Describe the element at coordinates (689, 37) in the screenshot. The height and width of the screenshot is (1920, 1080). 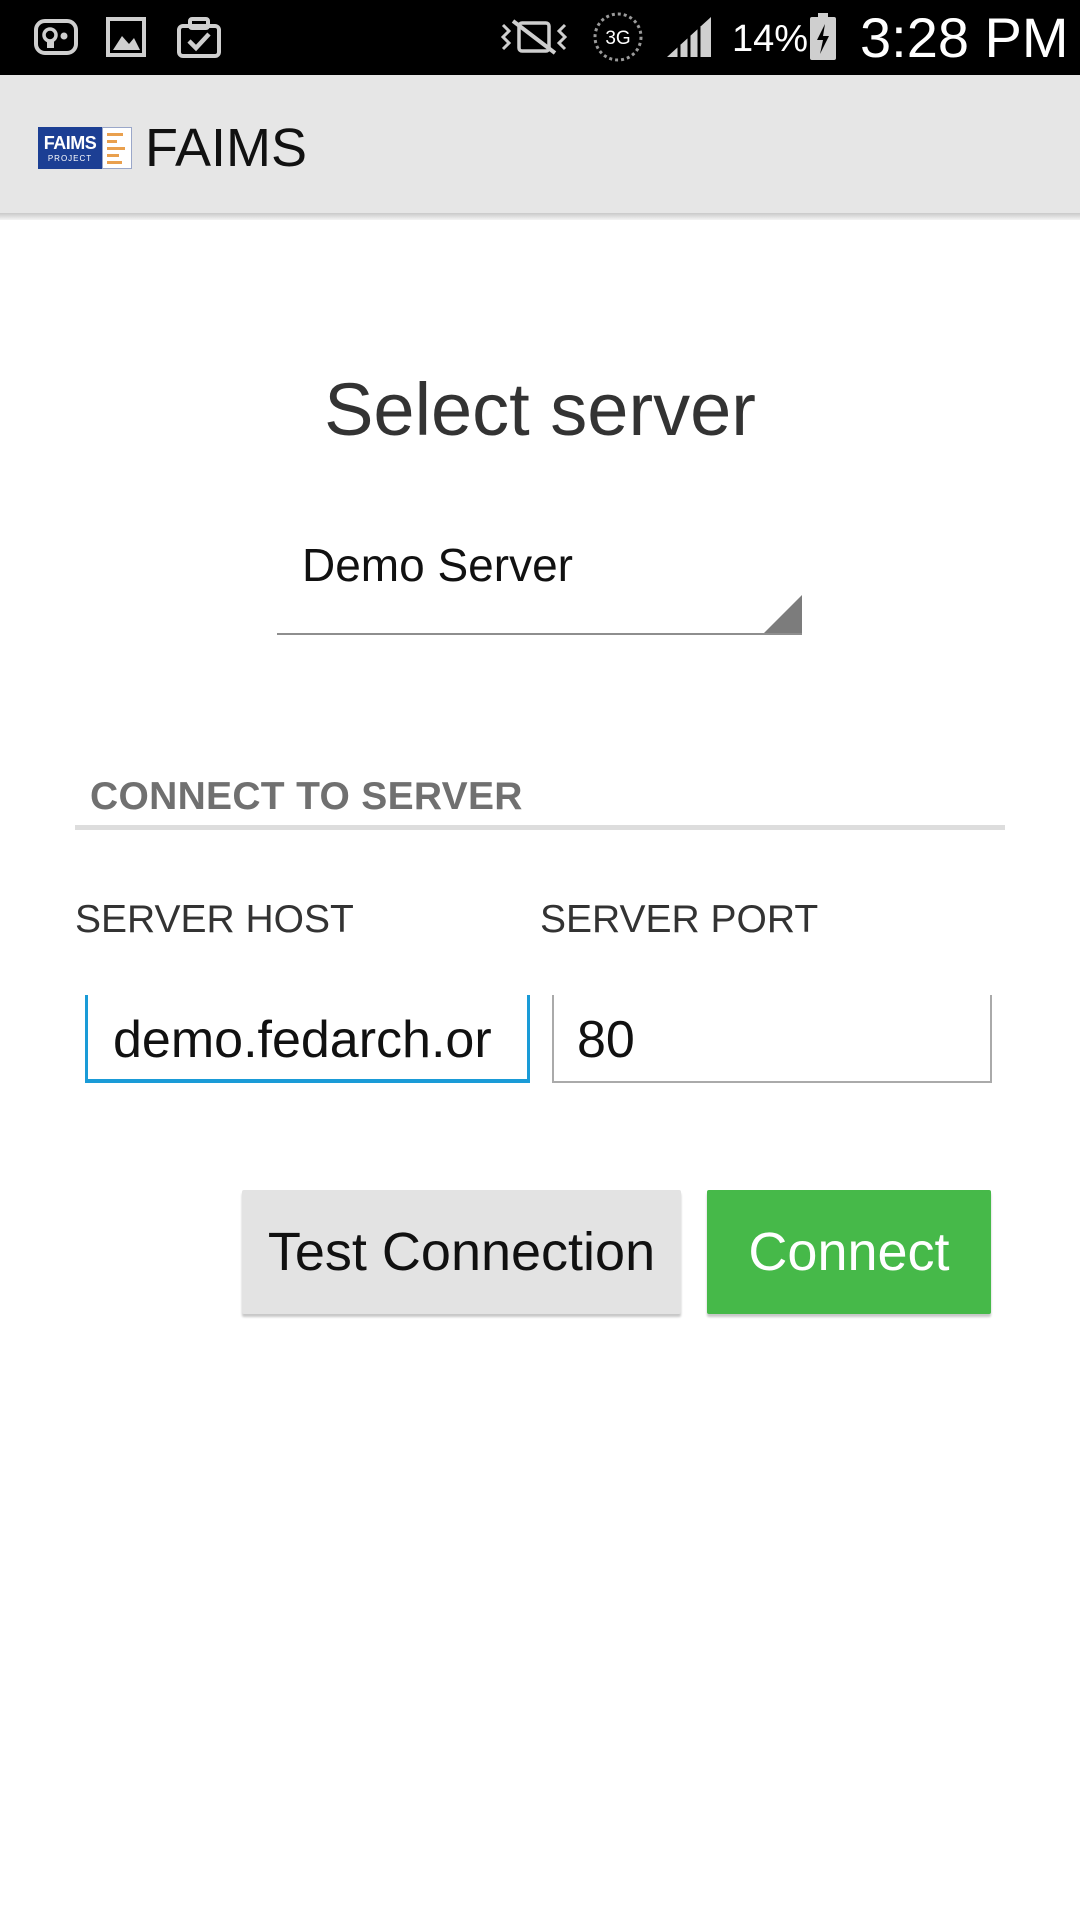
I see `signal-icon` at that location.